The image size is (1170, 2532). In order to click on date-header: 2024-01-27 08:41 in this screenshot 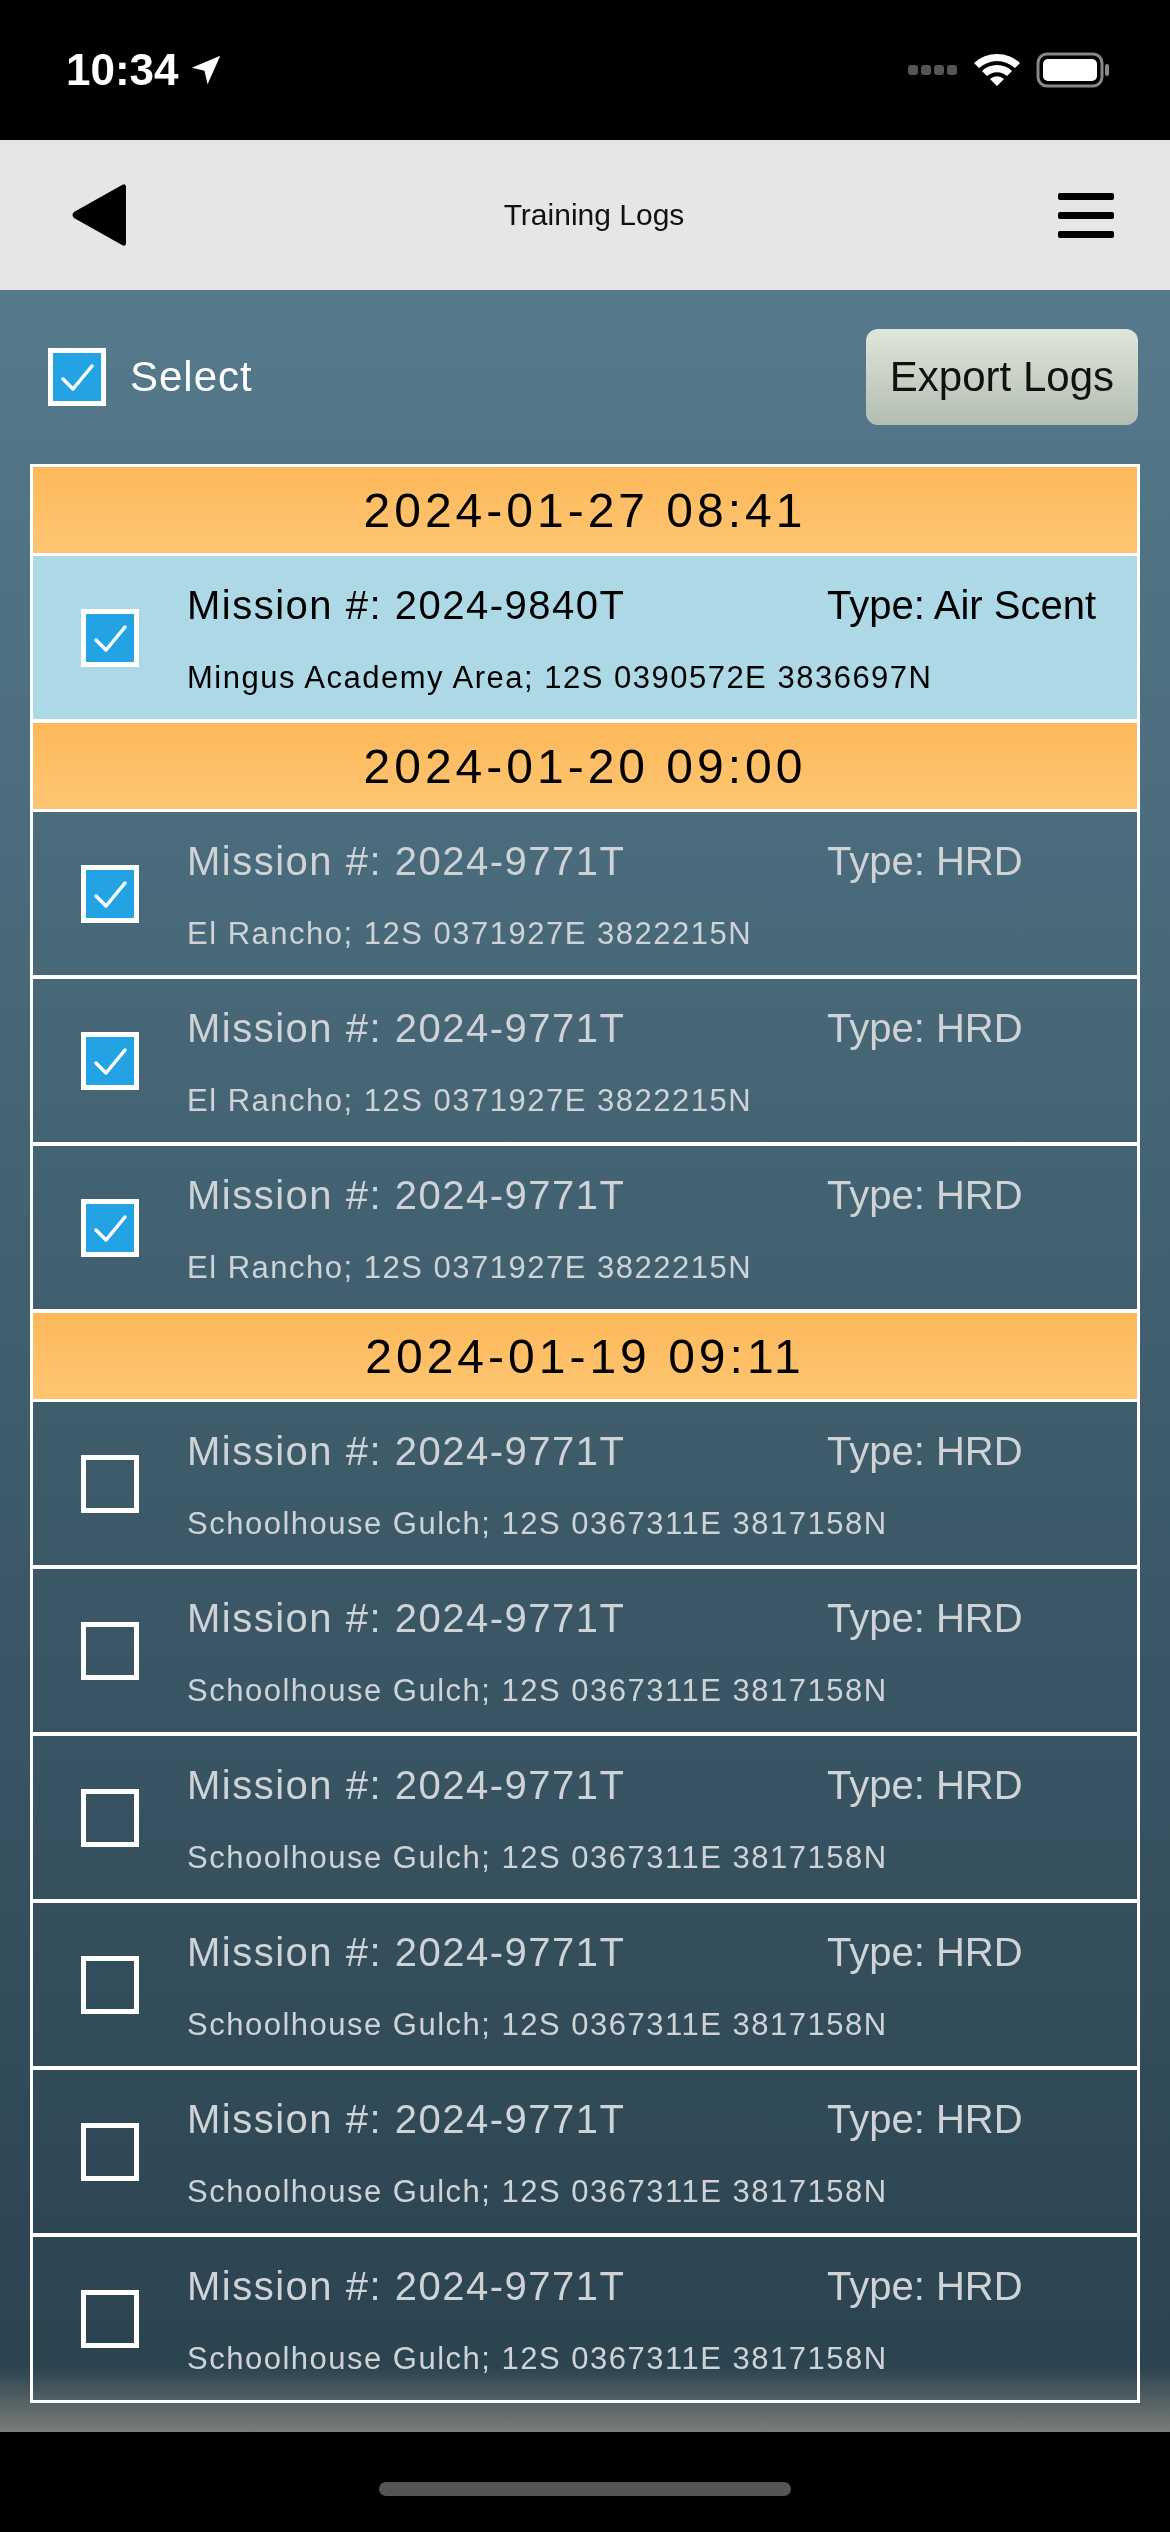, I will do `click(585, 511)`.